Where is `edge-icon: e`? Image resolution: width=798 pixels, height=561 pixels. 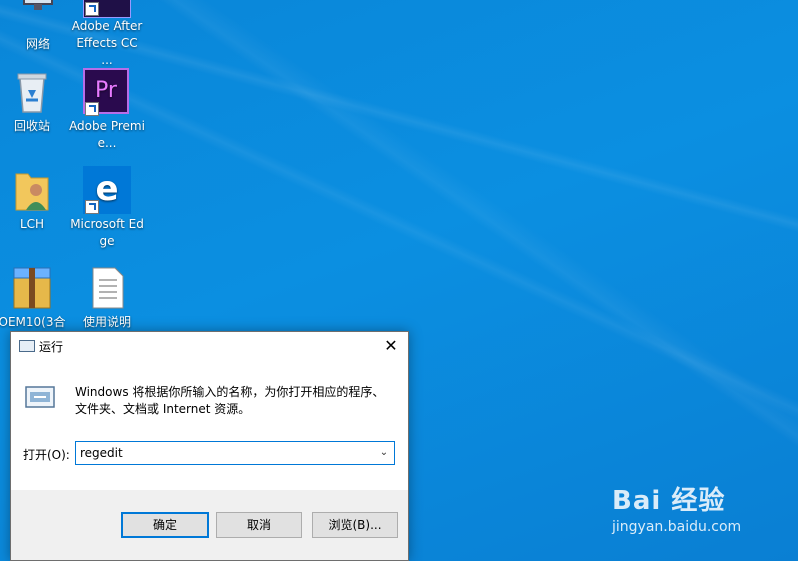
edge-icon: e is located at coordinates (107, 190).